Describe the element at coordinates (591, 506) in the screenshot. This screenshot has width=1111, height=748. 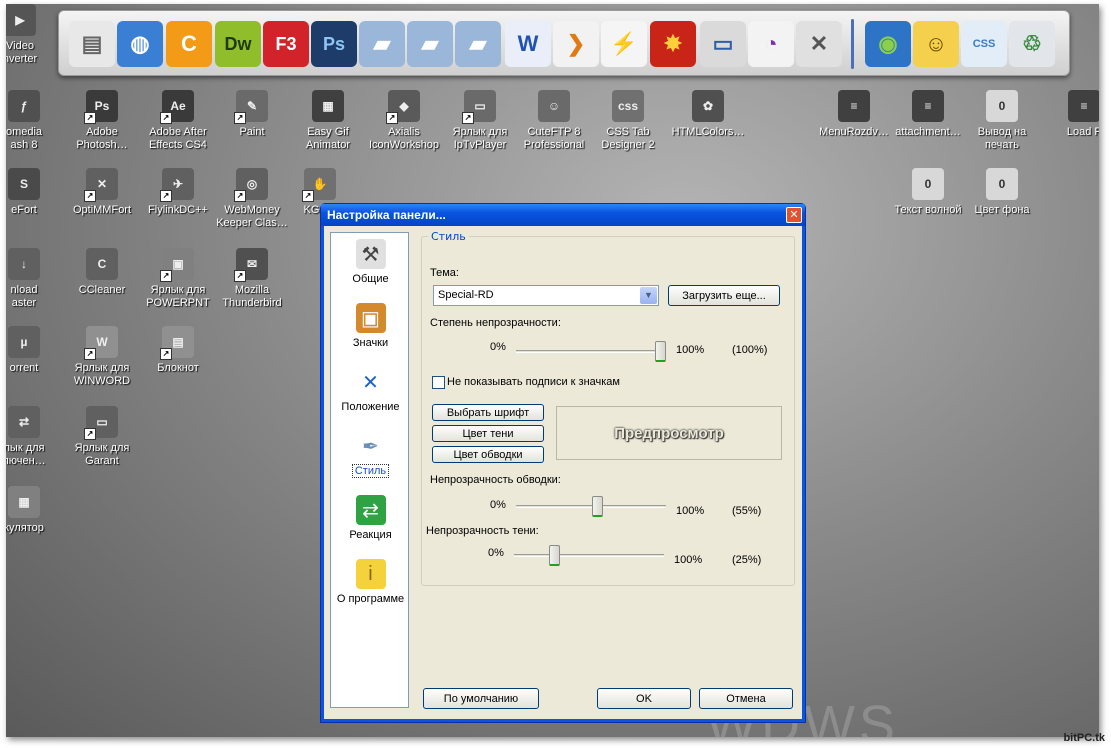
I see `border-opacity-slider-track` at that location.